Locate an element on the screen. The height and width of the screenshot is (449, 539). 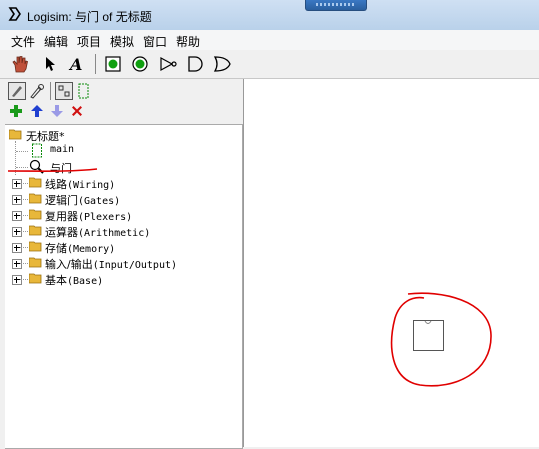
menu-project: 项目 is located at coordinates (89, 41).